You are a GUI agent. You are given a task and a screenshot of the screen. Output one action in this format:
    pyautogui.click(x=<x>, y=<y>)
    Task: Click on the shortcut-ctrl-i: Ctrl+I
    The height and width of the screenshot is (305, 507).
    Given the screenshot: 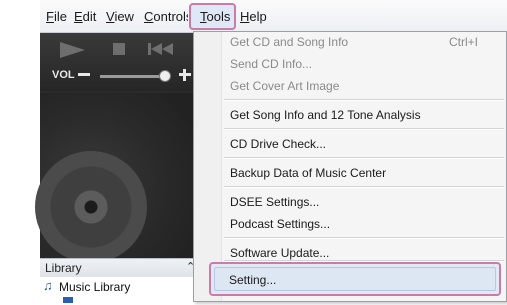 What is the action you would take?
    pyautogui.click(x=463, y=42)
    